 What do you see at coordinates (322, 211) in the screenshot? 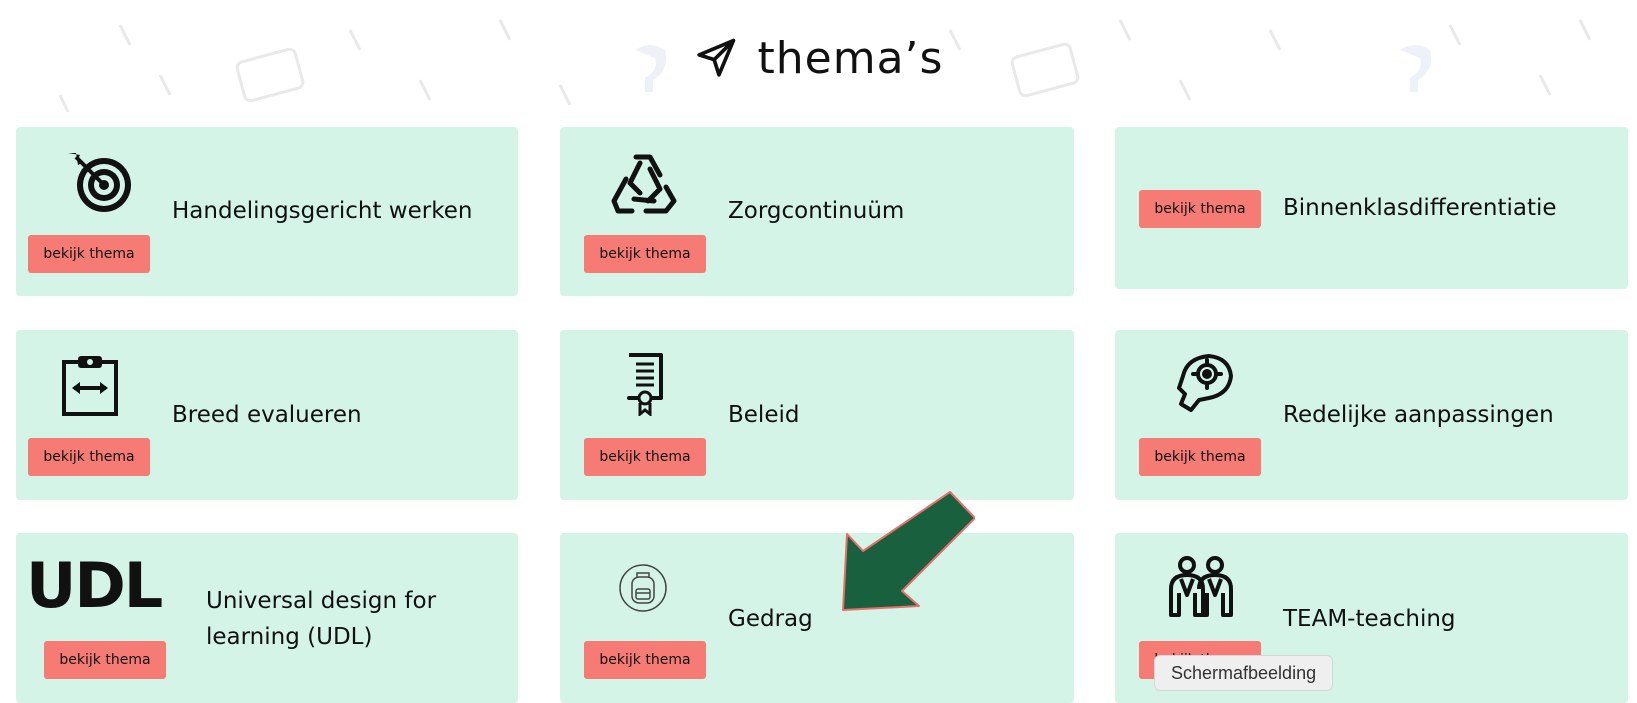
I see `card-title: Handelingsgericht werken` at bounding box center [322, 211].